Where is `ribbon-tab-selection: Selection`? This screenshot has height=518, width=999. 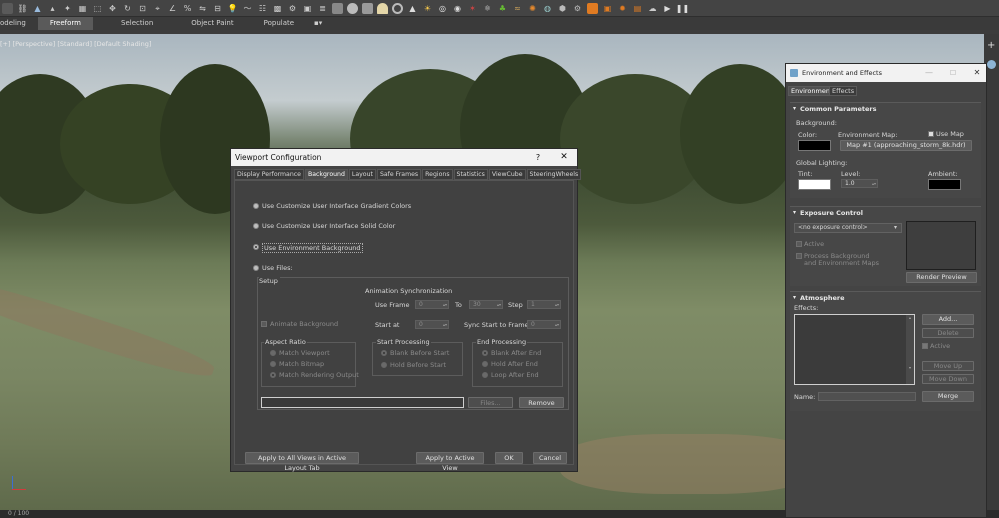
ribbon-tab-selection: Selection is located at coordinates (129, 23).